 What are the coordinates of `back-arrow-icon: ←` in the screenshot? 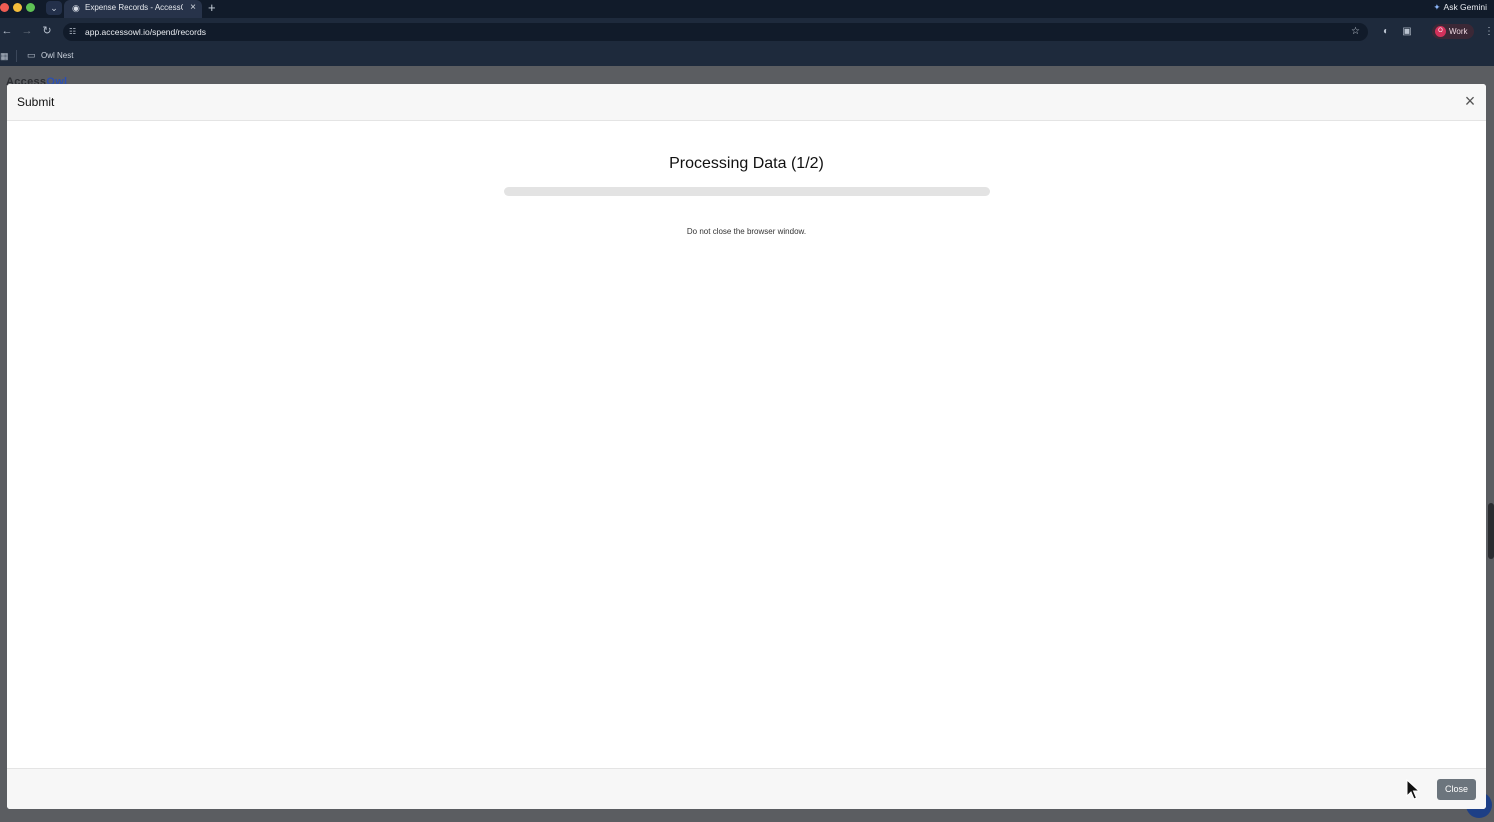 It's located at (7, 31).